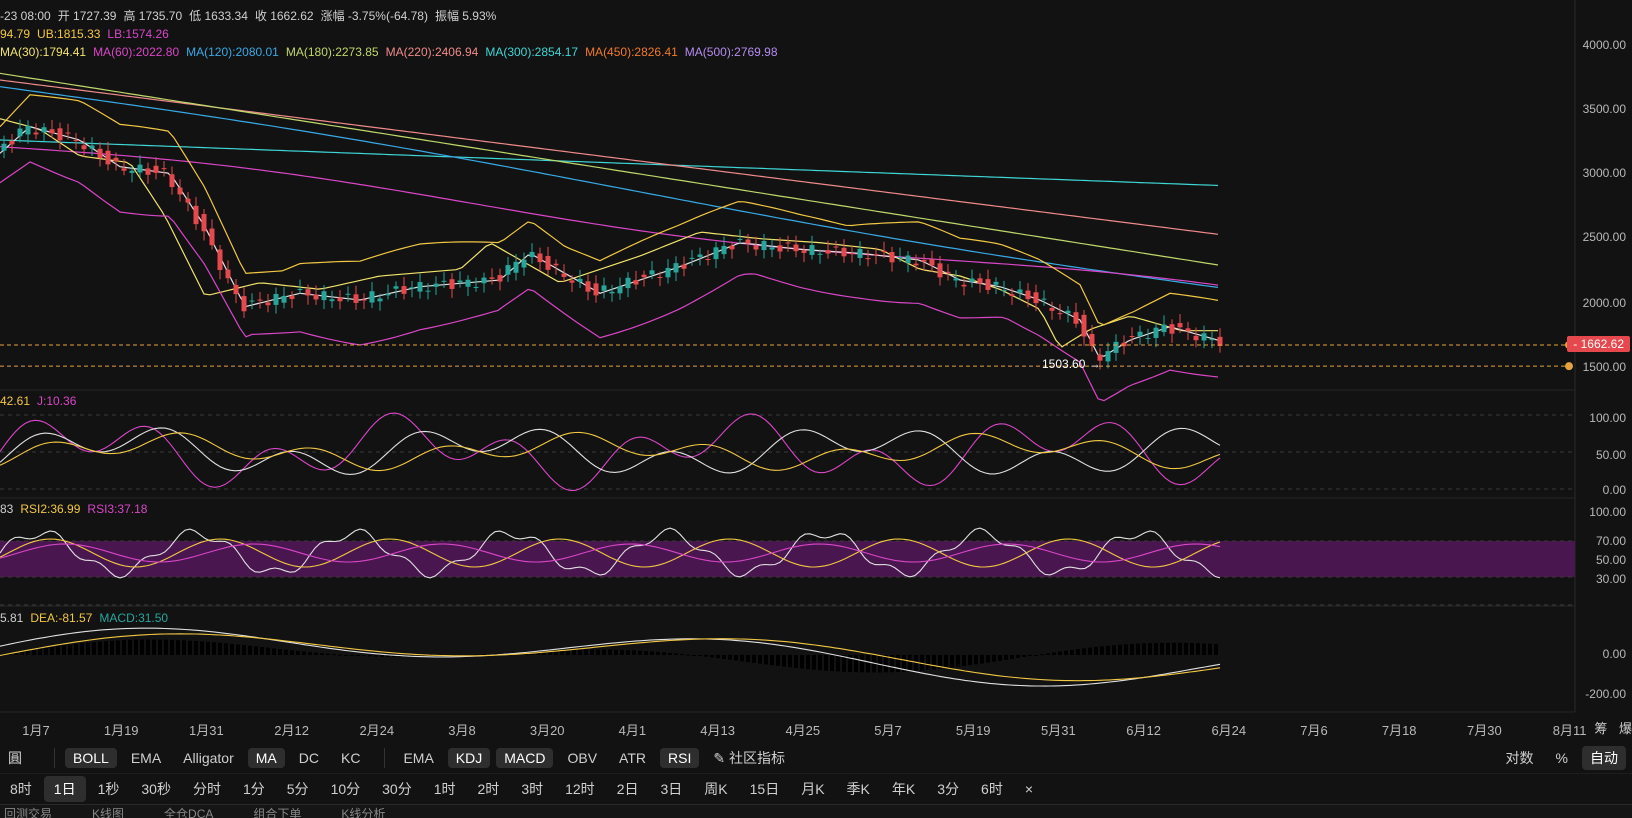  What do you see at coordinates (136, 52) in the screenshot?
I see `ma-value-1: MA(60):2022.80` at bounding box center [136, 52].